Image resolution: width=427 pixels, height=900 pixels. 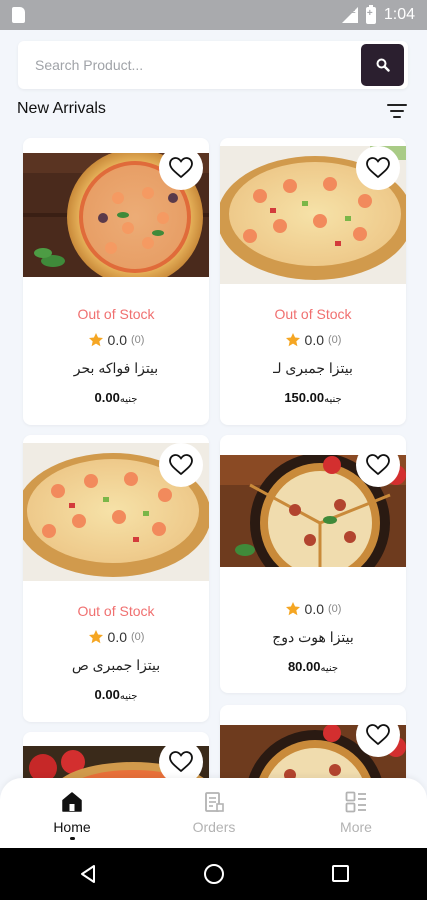 I want to click on product-price: 150.00جنيه, so click(x=313, y=397).